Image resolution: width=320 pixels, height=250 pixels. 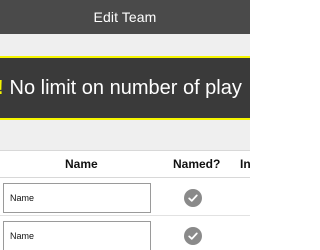 What do you see at coordinates (245, 164) in the screenshot?
I see `column-header-in: In` at bounding box center [245, 164].